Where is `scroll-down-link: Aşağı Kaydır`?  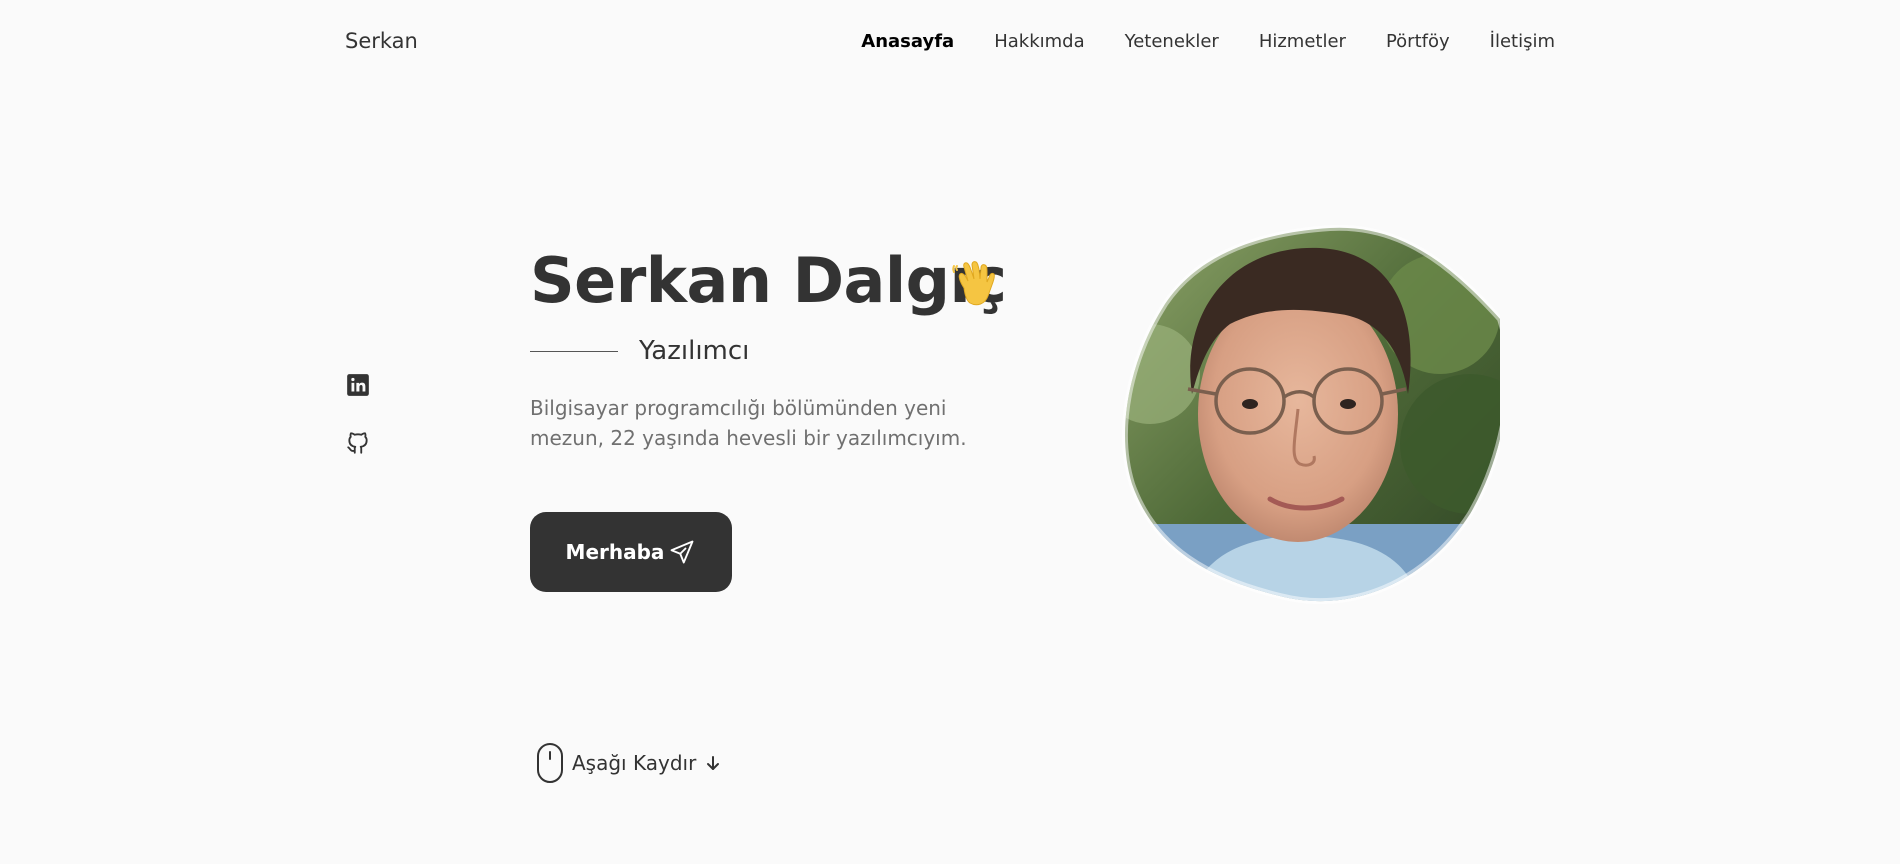 scroll-down-link: Aşağı Kaydır is located at coordinates (629, 763).